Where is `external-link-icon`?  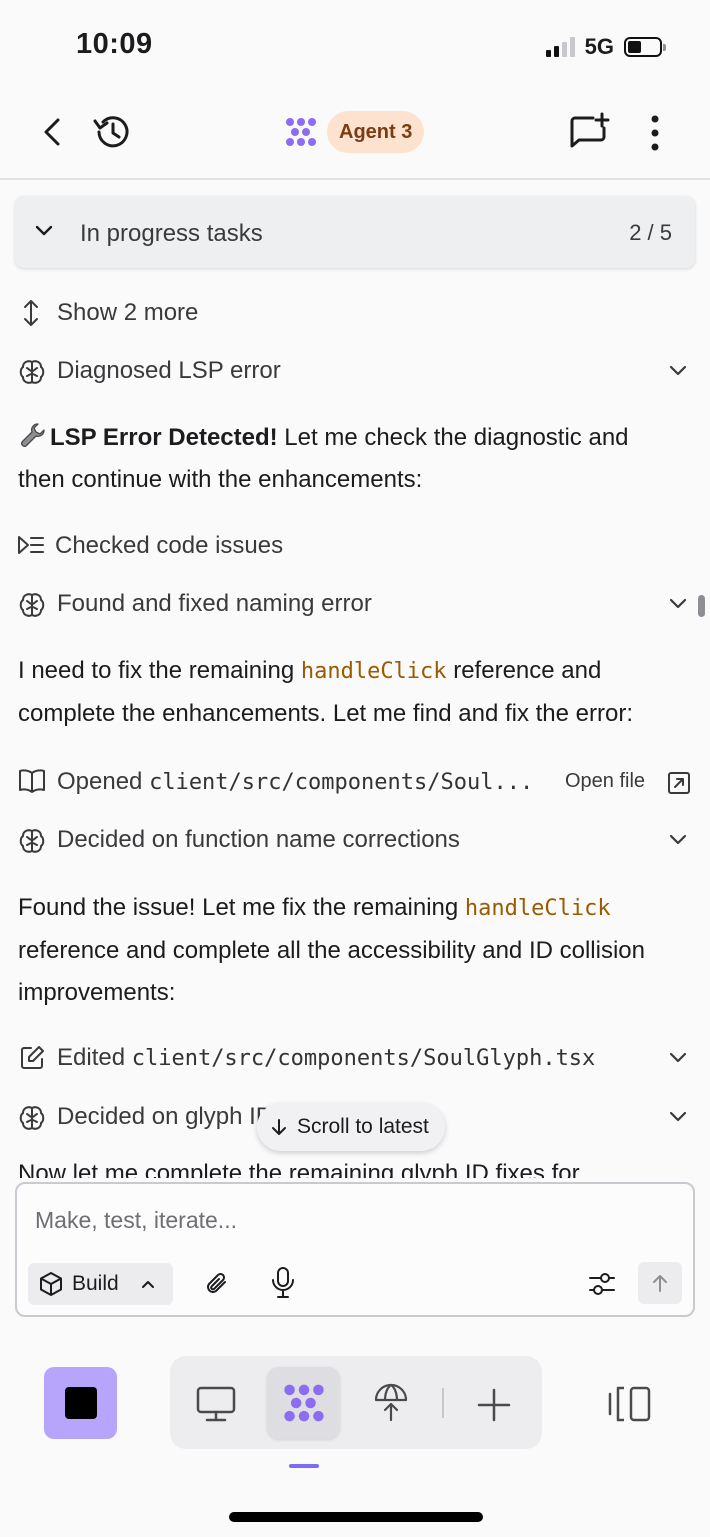
external-link-icon is located at coordinates (679, 783).